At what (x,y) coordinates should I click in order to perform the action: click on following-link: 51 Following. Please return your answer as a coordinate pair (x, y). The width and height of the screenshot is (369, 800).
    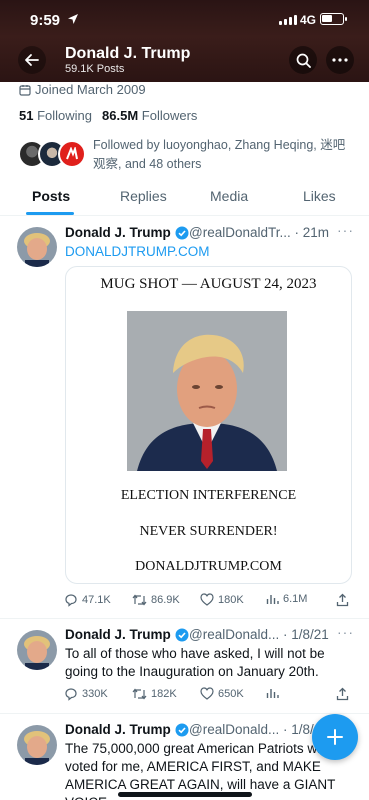
    Looking at the image, I should click on (55, 115).